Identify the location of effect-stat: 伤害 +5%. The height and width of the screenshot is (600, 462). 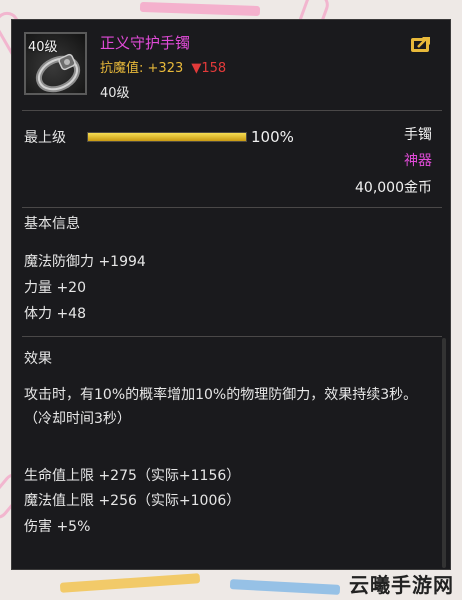
(57, 527).